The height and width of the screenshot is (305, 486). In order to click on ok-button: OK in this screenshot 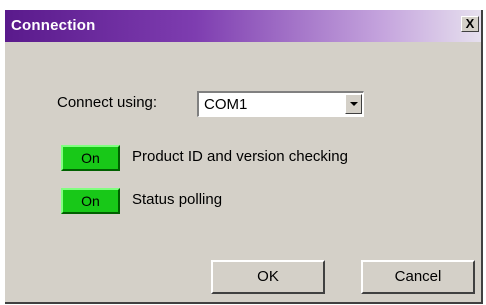, I will do `click(268, 277)`.